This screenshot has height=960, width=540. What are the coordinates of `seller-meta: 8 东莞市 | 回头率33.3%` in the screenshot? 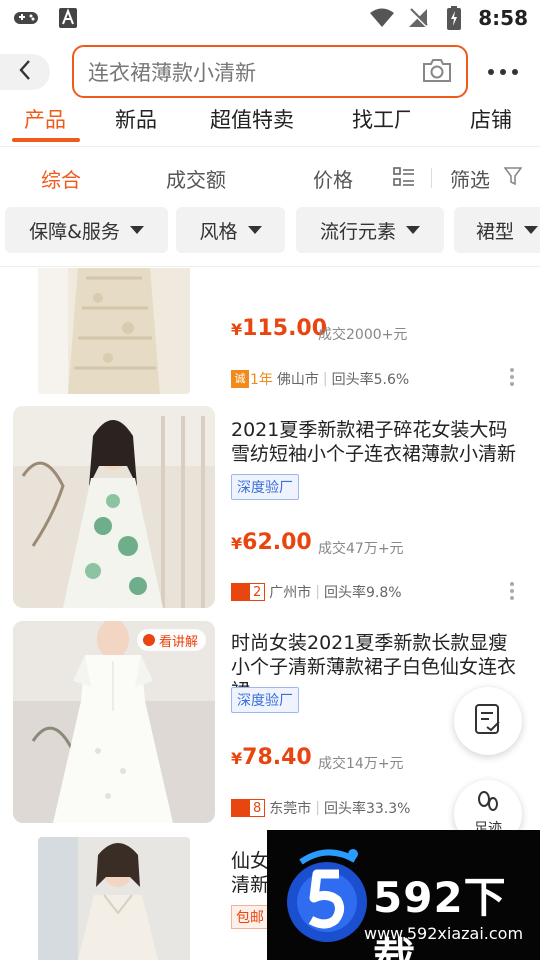 It's located at (320, 808).